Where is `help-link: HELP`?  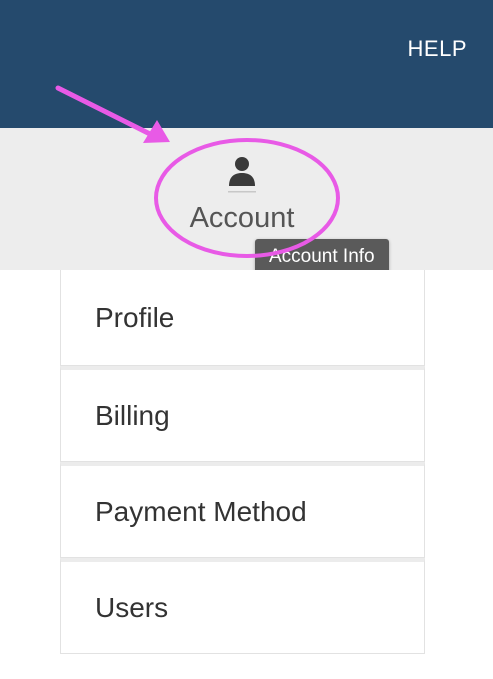
help-link: HELP is located at coordinates (437, 49).